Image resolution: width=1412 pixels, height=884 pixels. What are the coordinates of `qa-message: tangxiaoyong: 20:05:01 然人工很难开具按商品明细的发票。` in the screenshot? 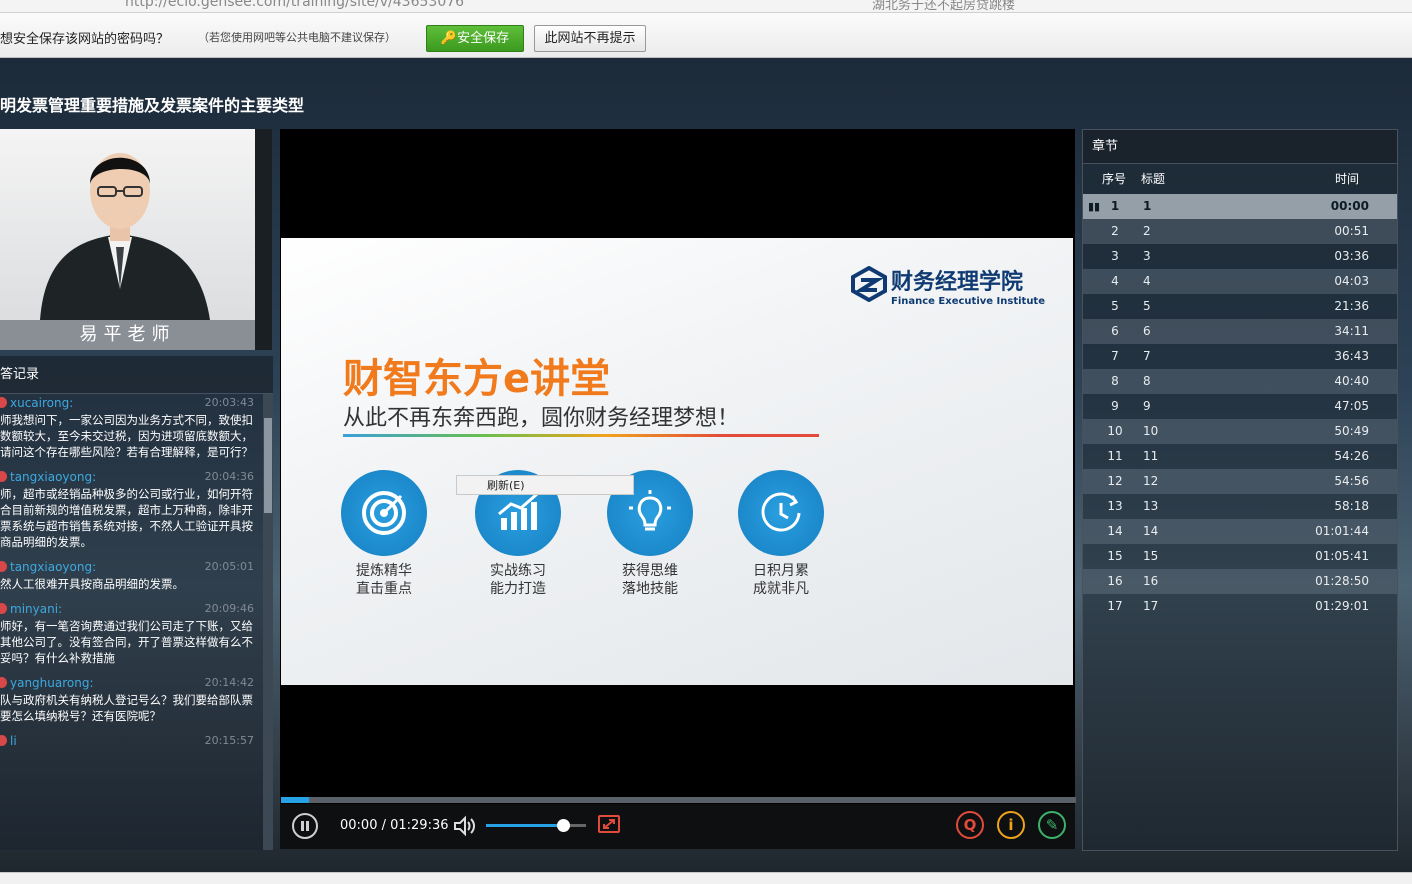 It's located at (131, 575).